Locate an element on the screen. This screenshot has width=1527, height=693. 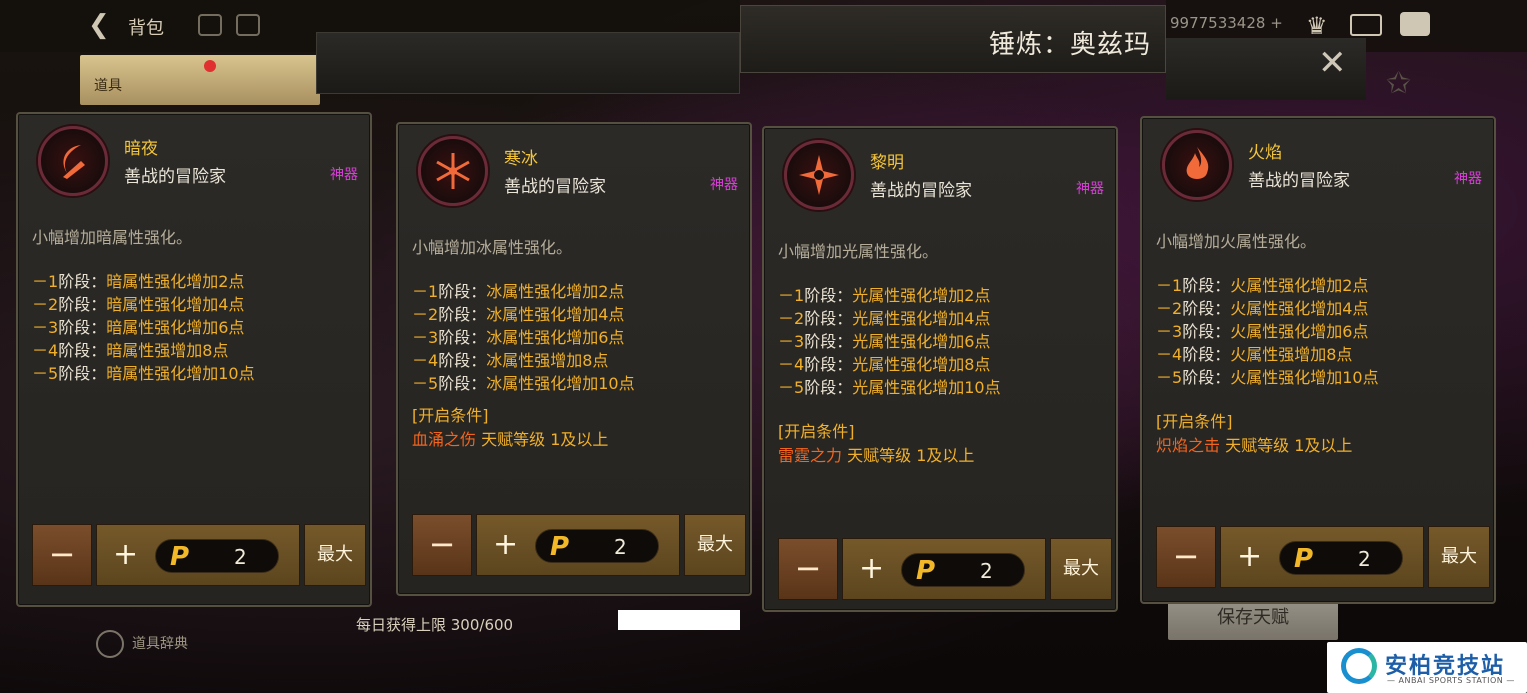
card-name: 暗夜 is located at coordinates (141, 149).